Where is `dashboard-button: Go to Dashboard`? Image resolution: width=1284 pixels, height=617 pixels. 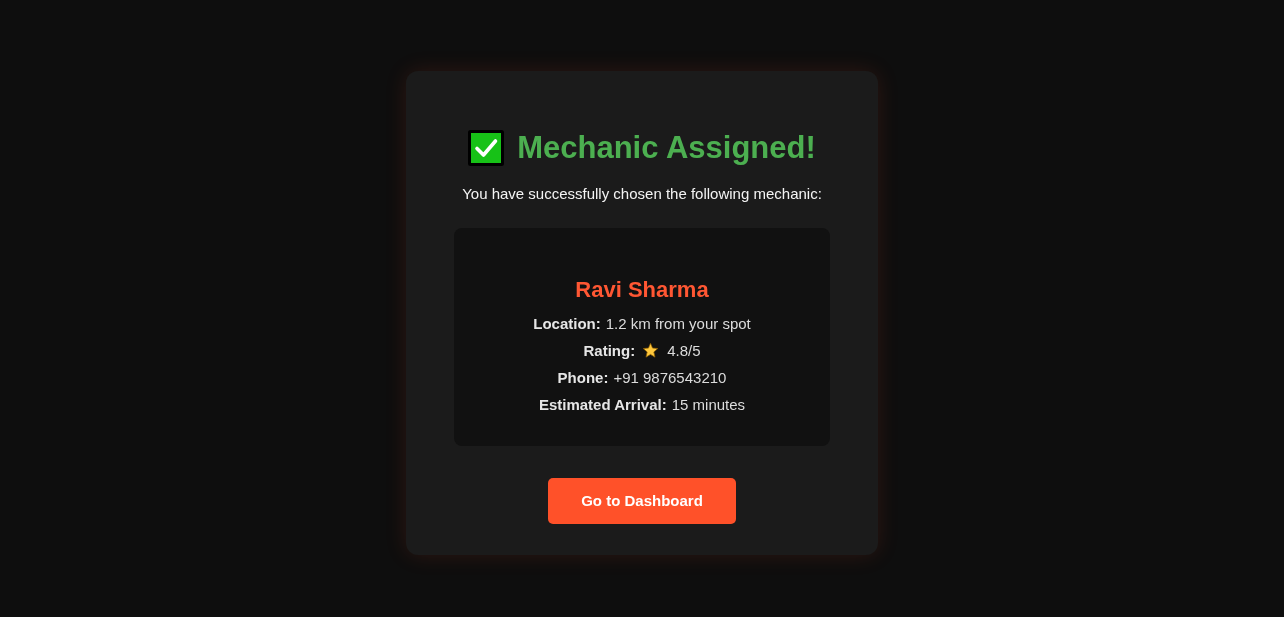
dashboard-button: Go to Dashboard is located at coordinates (642, 501).